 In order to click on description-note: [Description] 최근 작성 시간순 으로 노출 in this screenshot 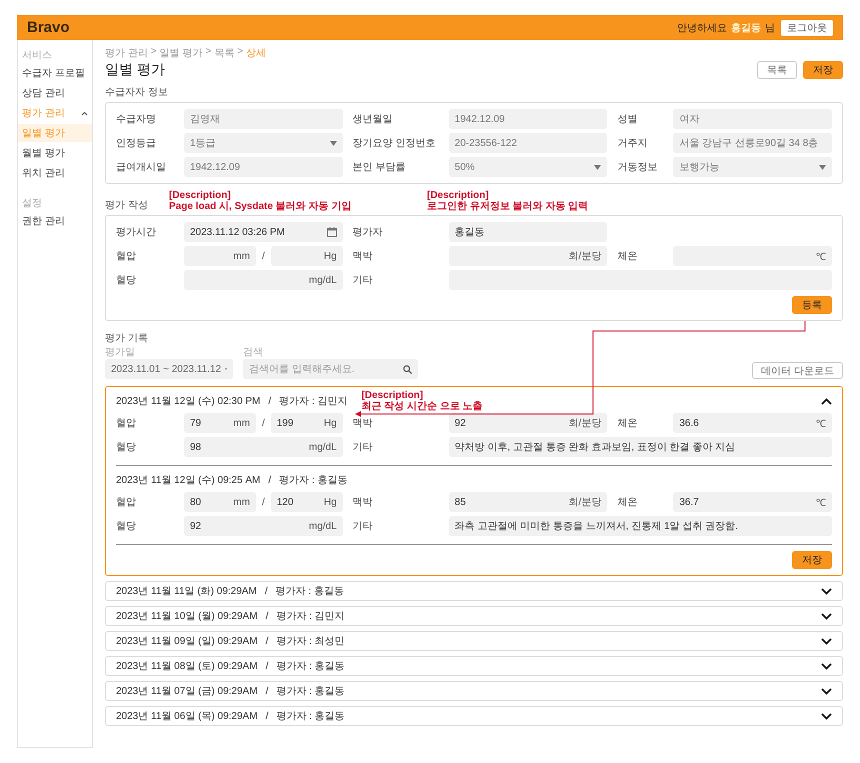, I will do `click(422, 401)`.